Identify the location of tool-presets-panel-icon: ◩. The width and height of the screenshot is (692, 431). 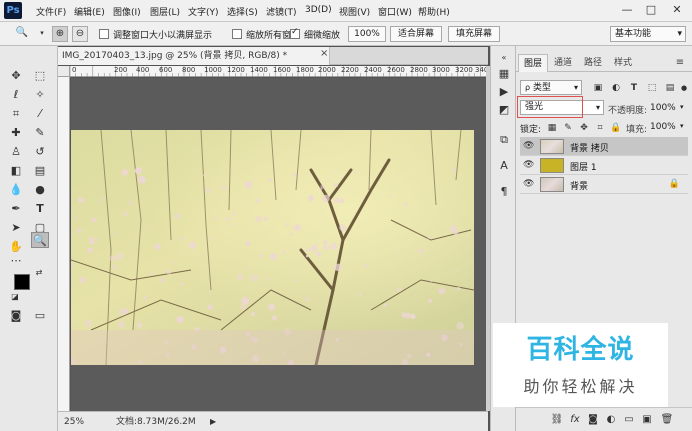
(504, 110).